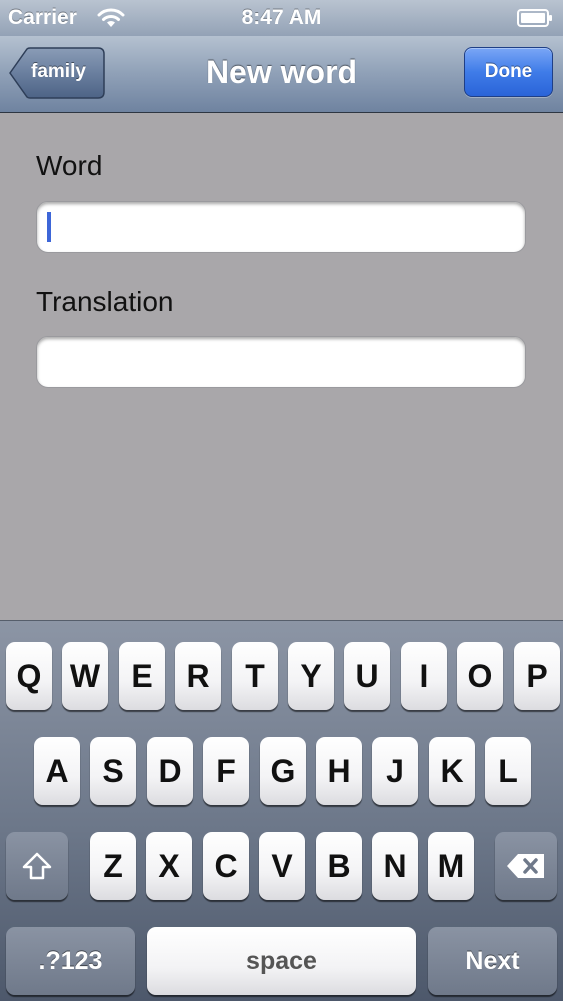 Image resolution: width=563 pixels, height=1001 pixels. What do you see at coordinates (198, 676) in the screenshot?
I see `key-r: R` at bounding box center [198, 676].